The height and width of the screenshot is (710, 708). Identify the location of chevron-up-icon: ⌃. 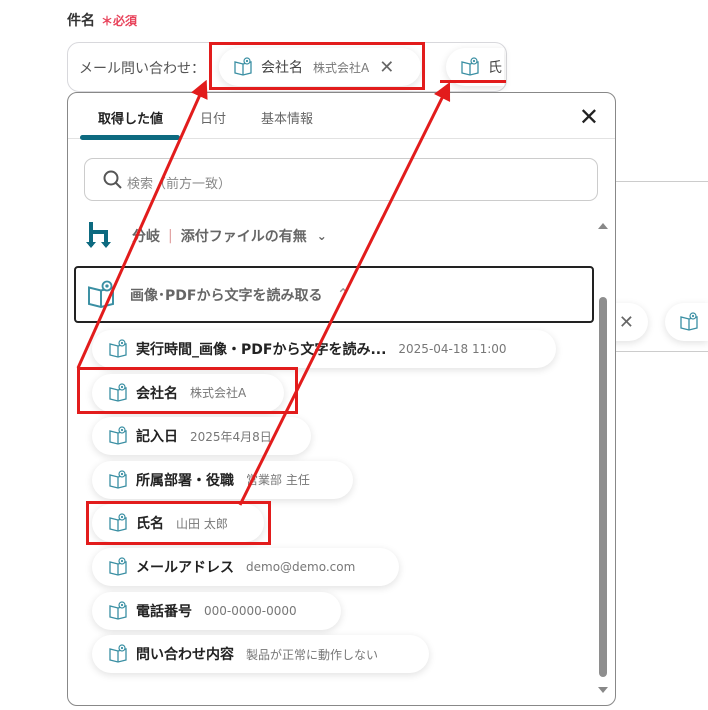
(343, 294).